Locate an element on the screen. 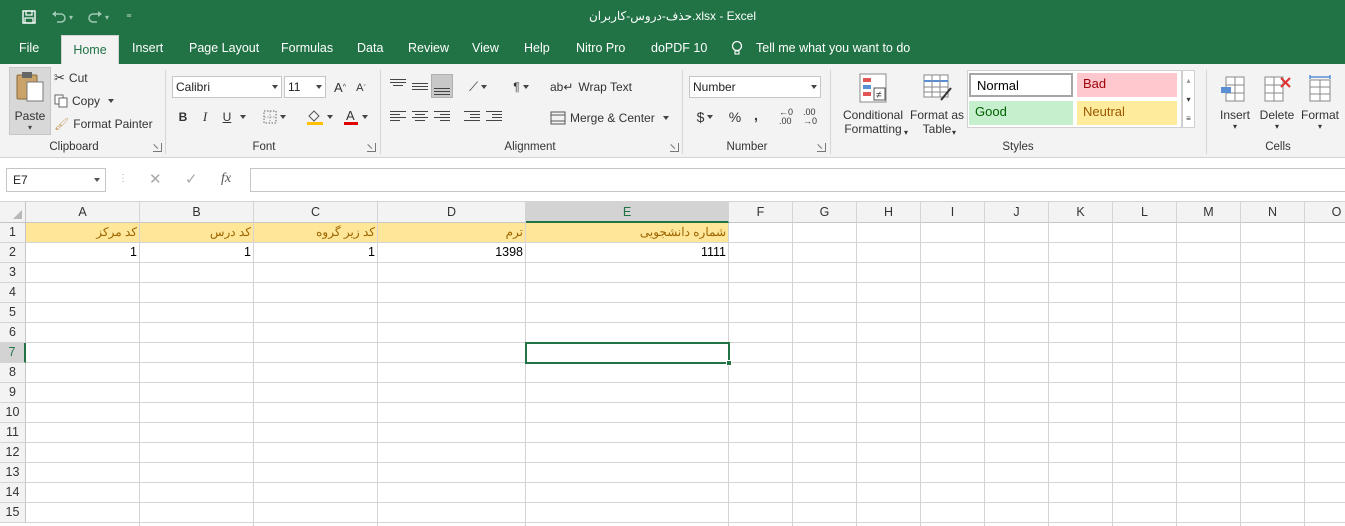  column-header-o: O is located at coordinates (1325, 212).